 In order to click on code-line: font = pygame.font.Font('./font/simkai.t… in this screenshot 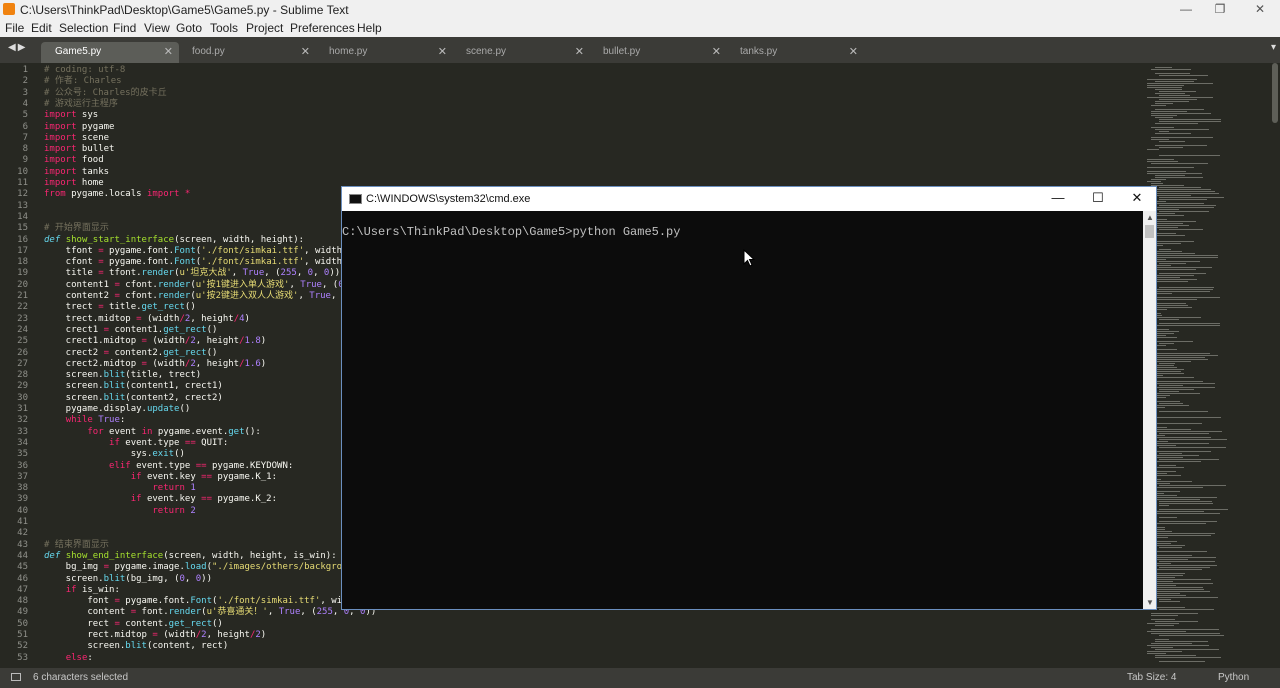, I will do `click(214, 601)`.